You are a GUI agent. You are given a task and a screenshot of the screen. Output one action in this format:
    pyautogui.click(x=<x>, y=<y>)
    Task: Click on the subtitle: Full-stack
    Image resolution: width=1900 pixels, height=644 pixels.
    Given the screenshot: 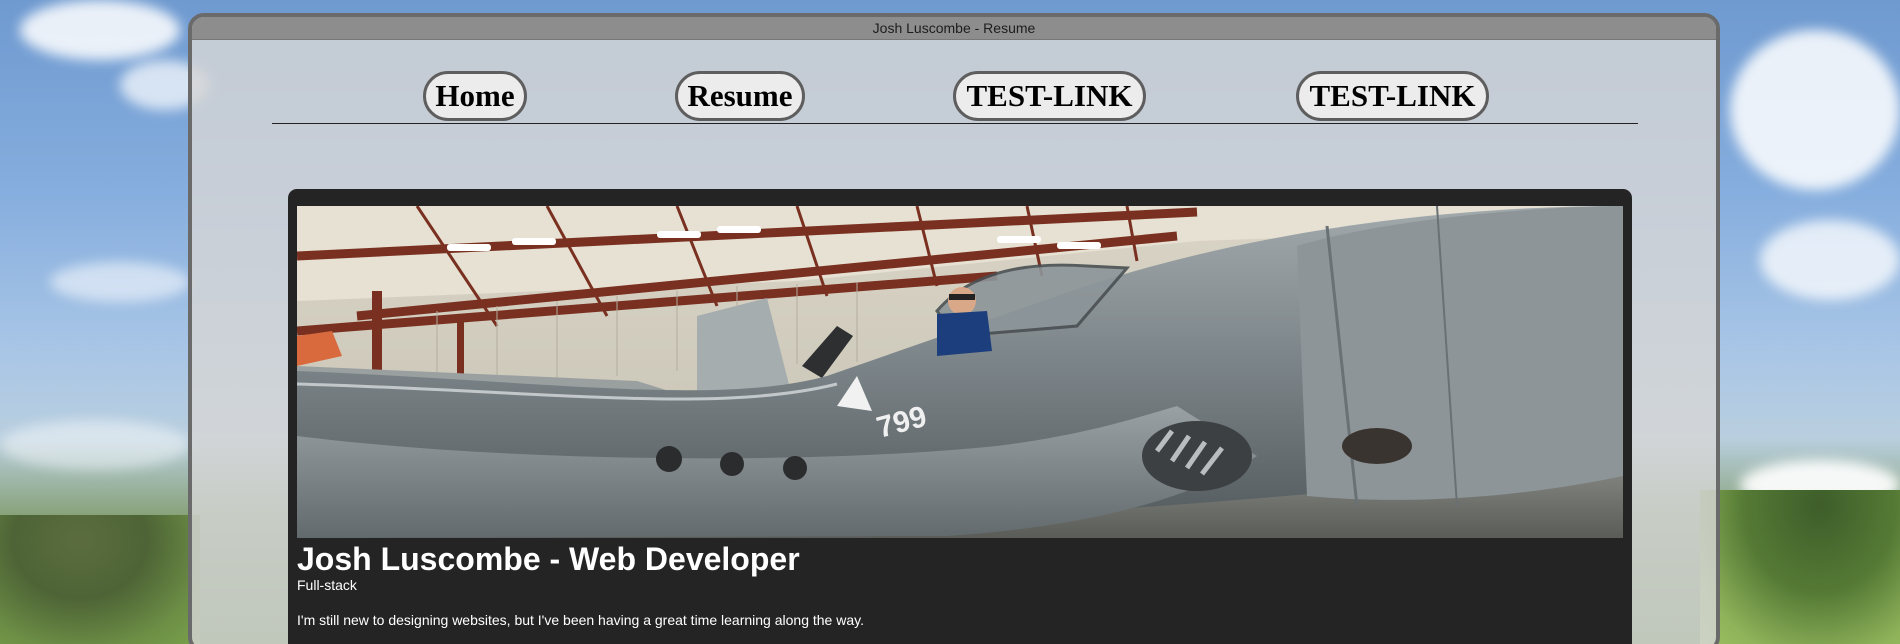 What is the action you would take?
    pyautogui.click(x=327, y=585)
    